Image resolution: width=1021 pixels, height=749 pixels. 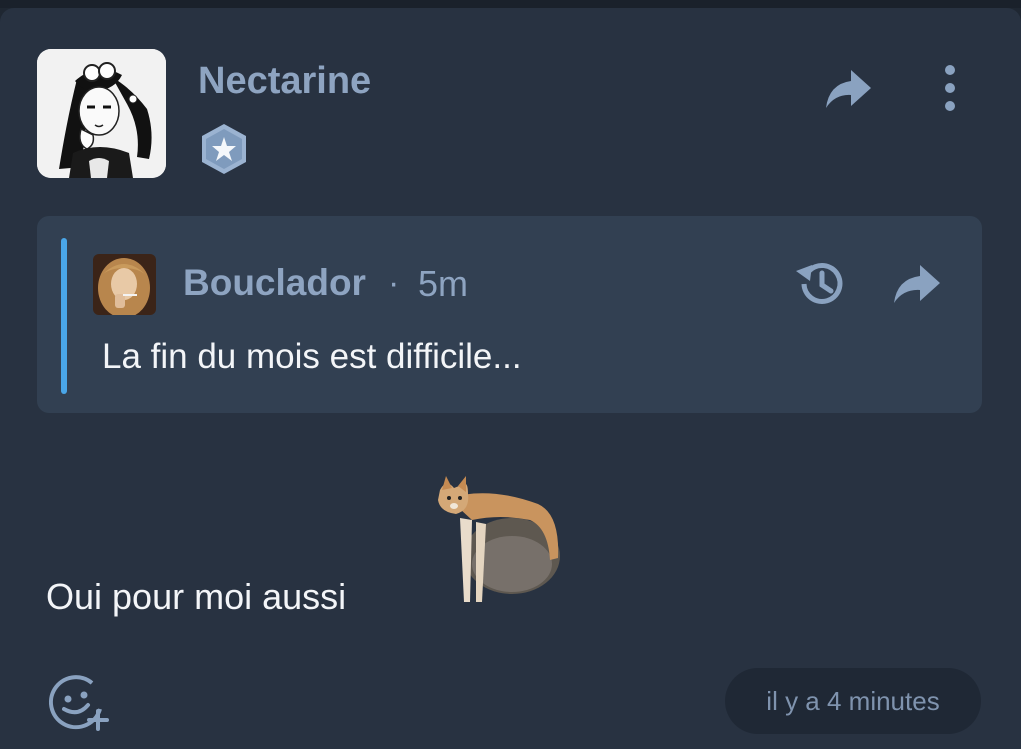 I want to click on cat-sticker-image, so click(x=499, y=539).